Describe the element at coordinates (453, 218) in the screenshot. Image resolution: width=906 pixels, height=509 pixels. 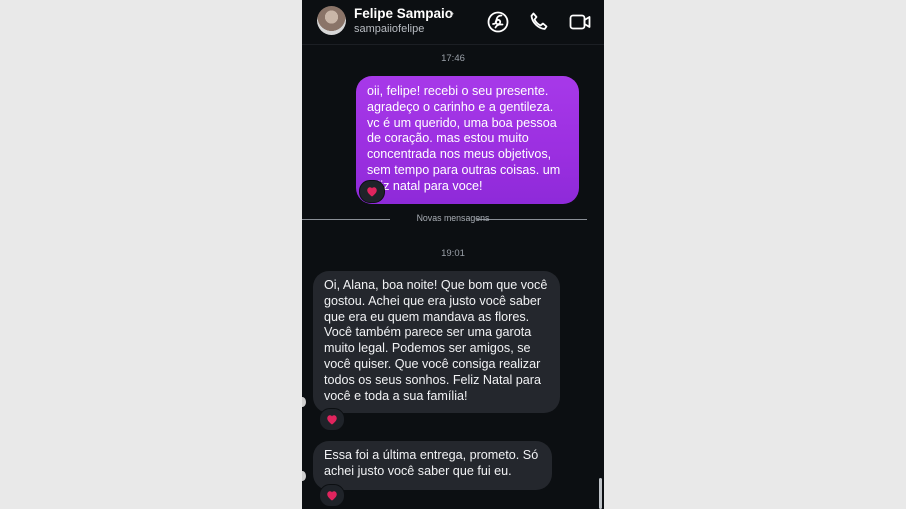
I see `new-messages-divider: Novas mensagens` at that location.